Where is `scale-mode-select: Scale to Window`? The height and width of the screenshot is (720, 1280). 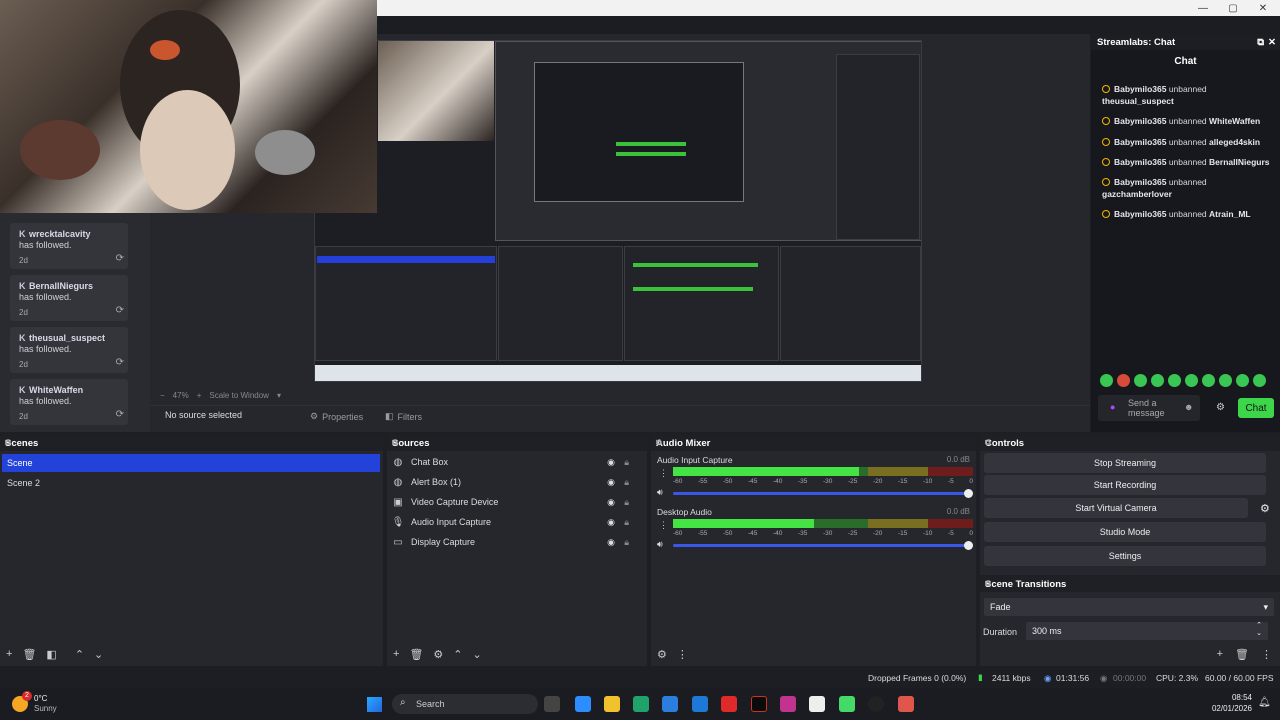
scale-mode-select: Scale to Window is located at coordinates (239, 395).